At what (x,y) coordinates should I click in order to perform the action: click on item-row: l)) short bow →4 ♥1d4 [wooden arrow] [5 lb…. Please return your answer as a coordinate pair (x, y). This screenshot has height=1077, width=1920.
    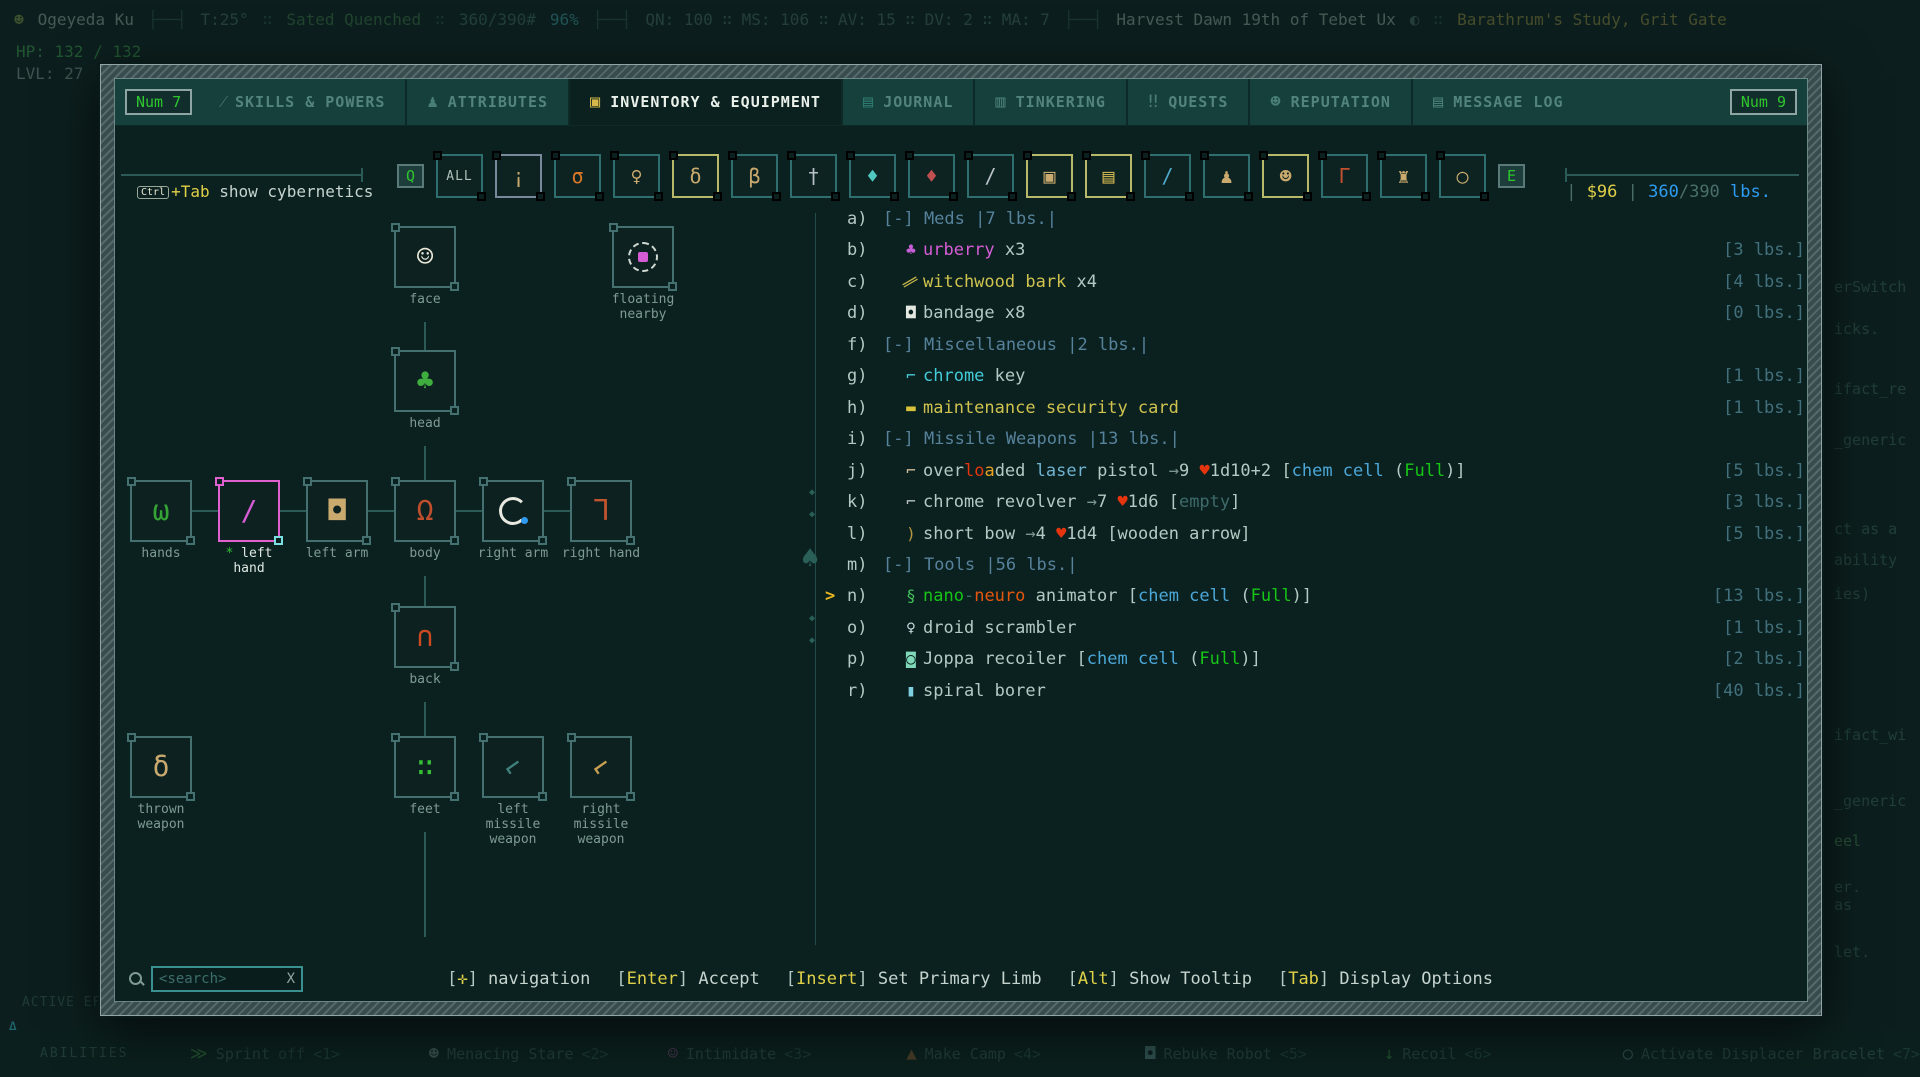
    Looking at the image, I should click on (1326, 539).